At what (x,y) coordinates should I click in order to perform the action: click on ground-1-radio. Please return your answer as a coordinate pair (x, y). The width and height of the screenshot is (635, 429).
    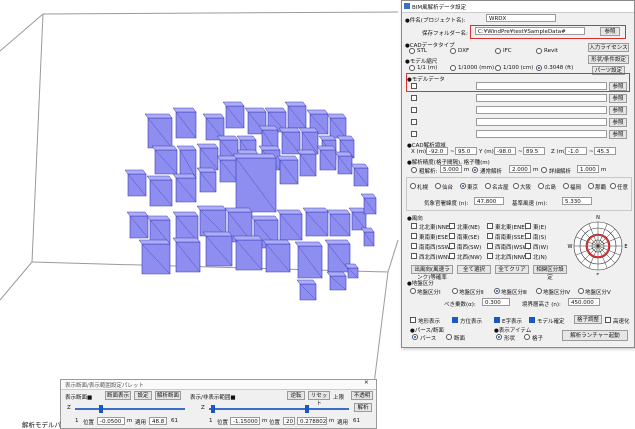
    Looking at the image, I should click on (413, 291).